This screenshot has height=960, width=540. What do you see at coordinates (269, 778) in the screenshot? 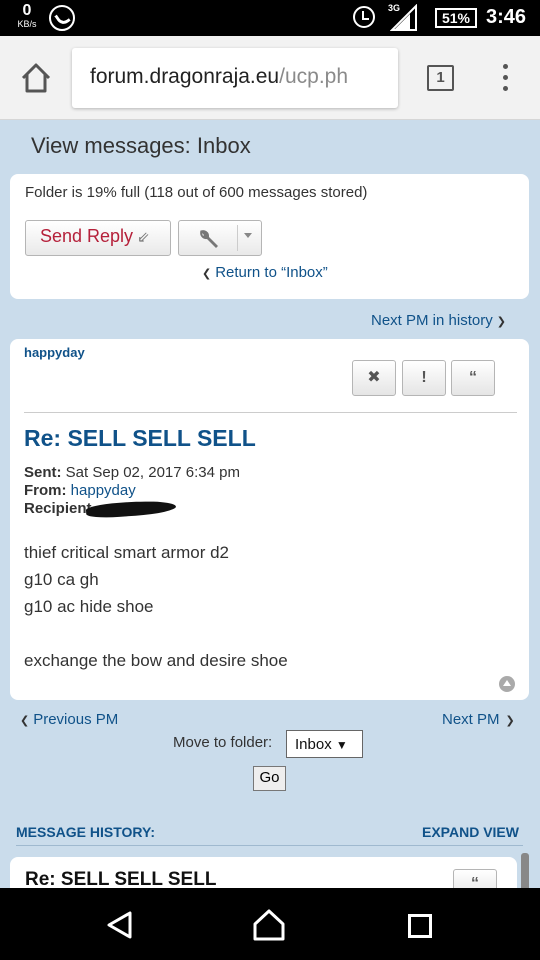
I see `go-button: Go` at bounding box center [269, 778].